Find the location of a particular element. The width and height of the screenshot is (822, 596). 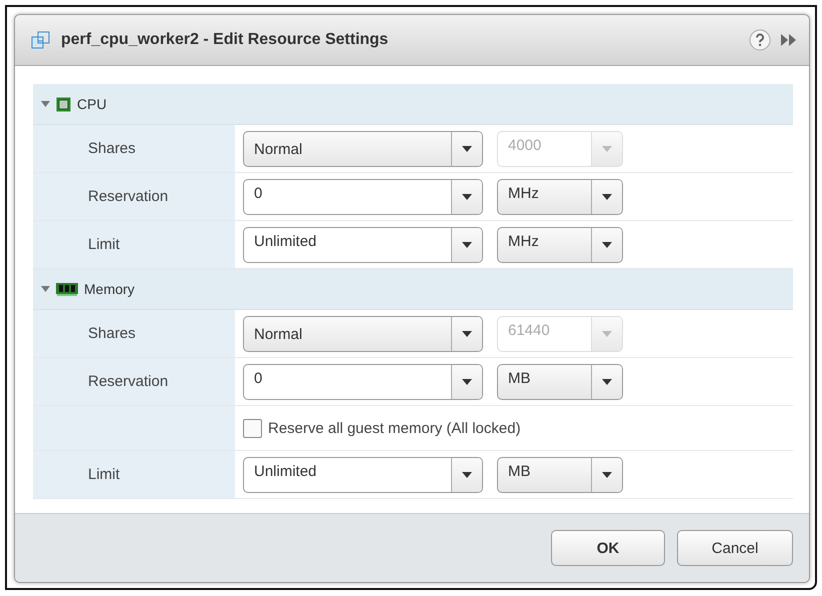

section-title: Memory is located at coordinates (109, 289).